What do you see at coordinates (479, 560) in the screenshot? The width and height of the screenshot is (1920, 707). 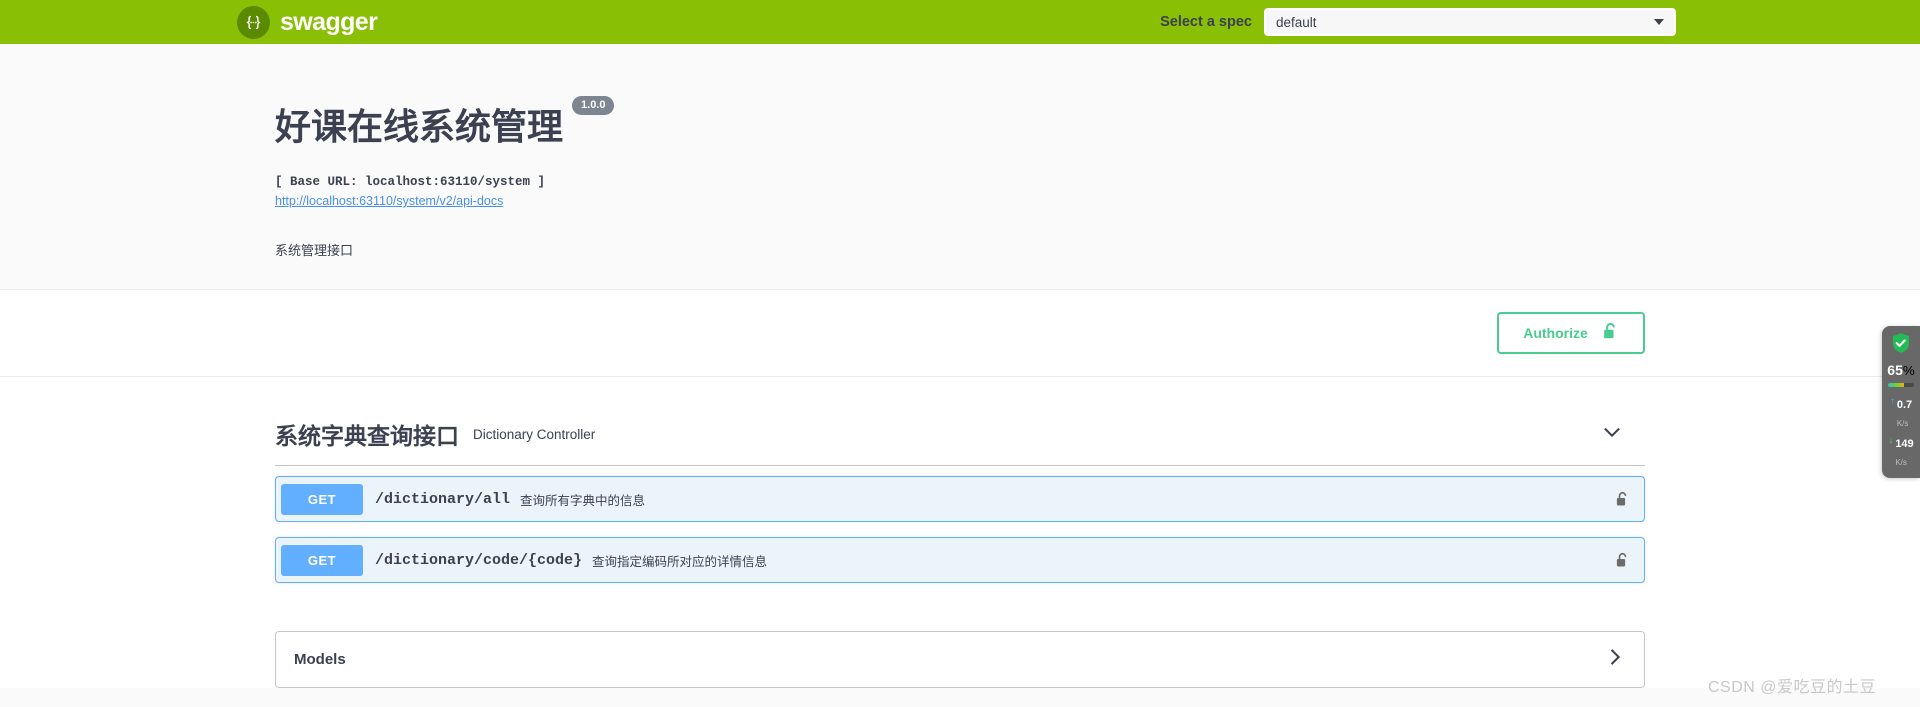 I see `operation-path: /dictionary/code/{code}` at bounding box center [479, 560].